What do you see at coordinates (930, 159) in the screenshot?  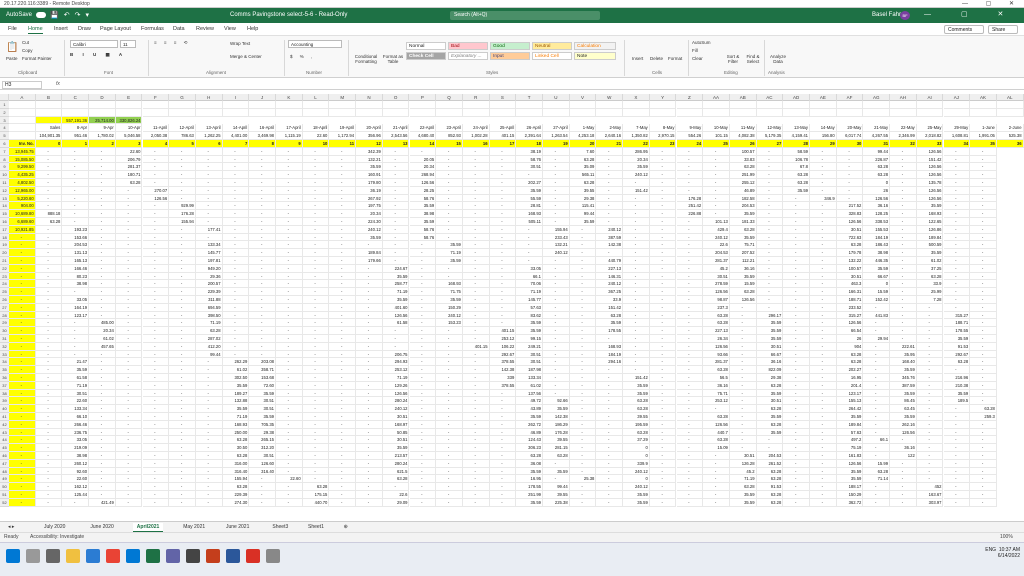 I see `cell: 151.42` at bounding box center [930, 159].